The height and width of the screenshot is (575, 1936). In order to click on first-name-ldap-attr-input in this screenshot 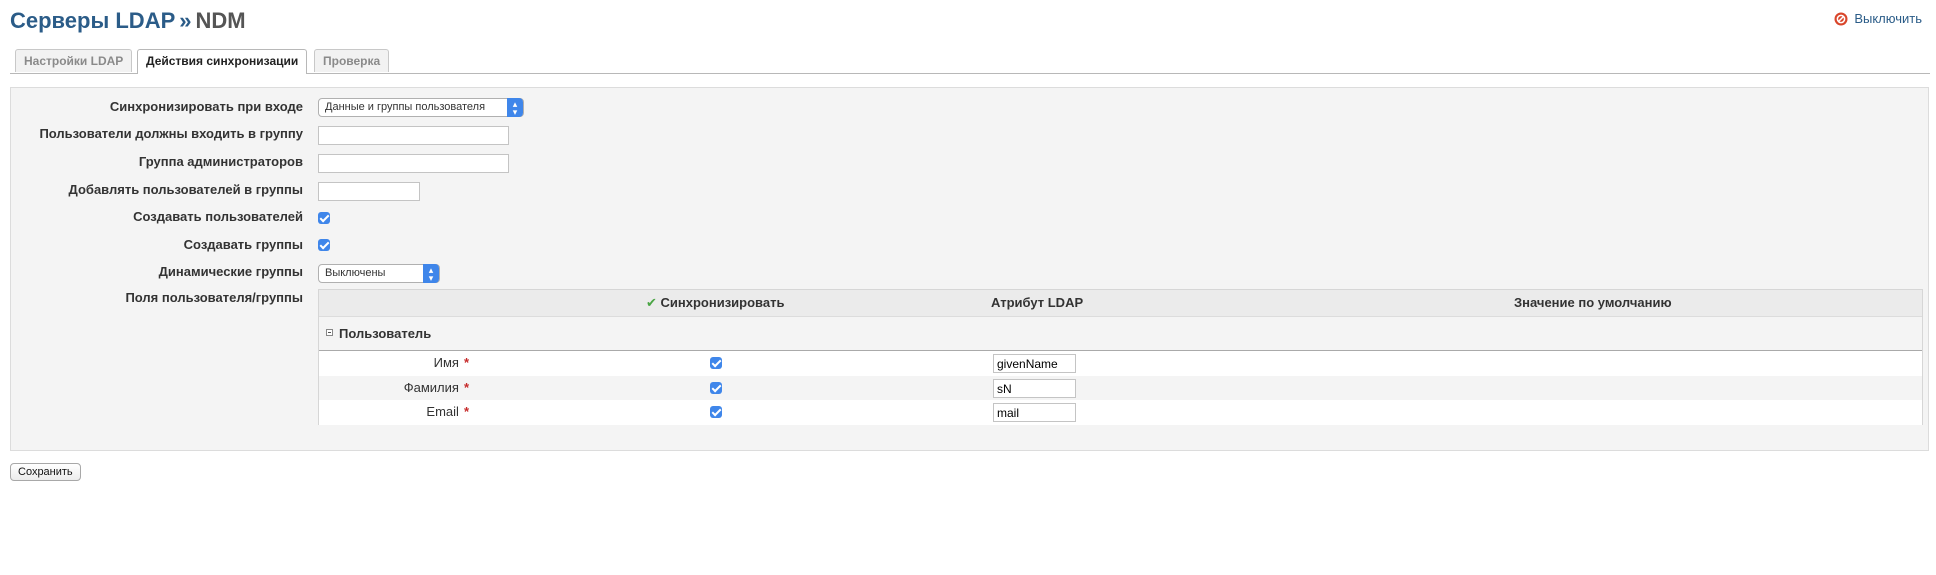, I will do `click(1034, 363)`.